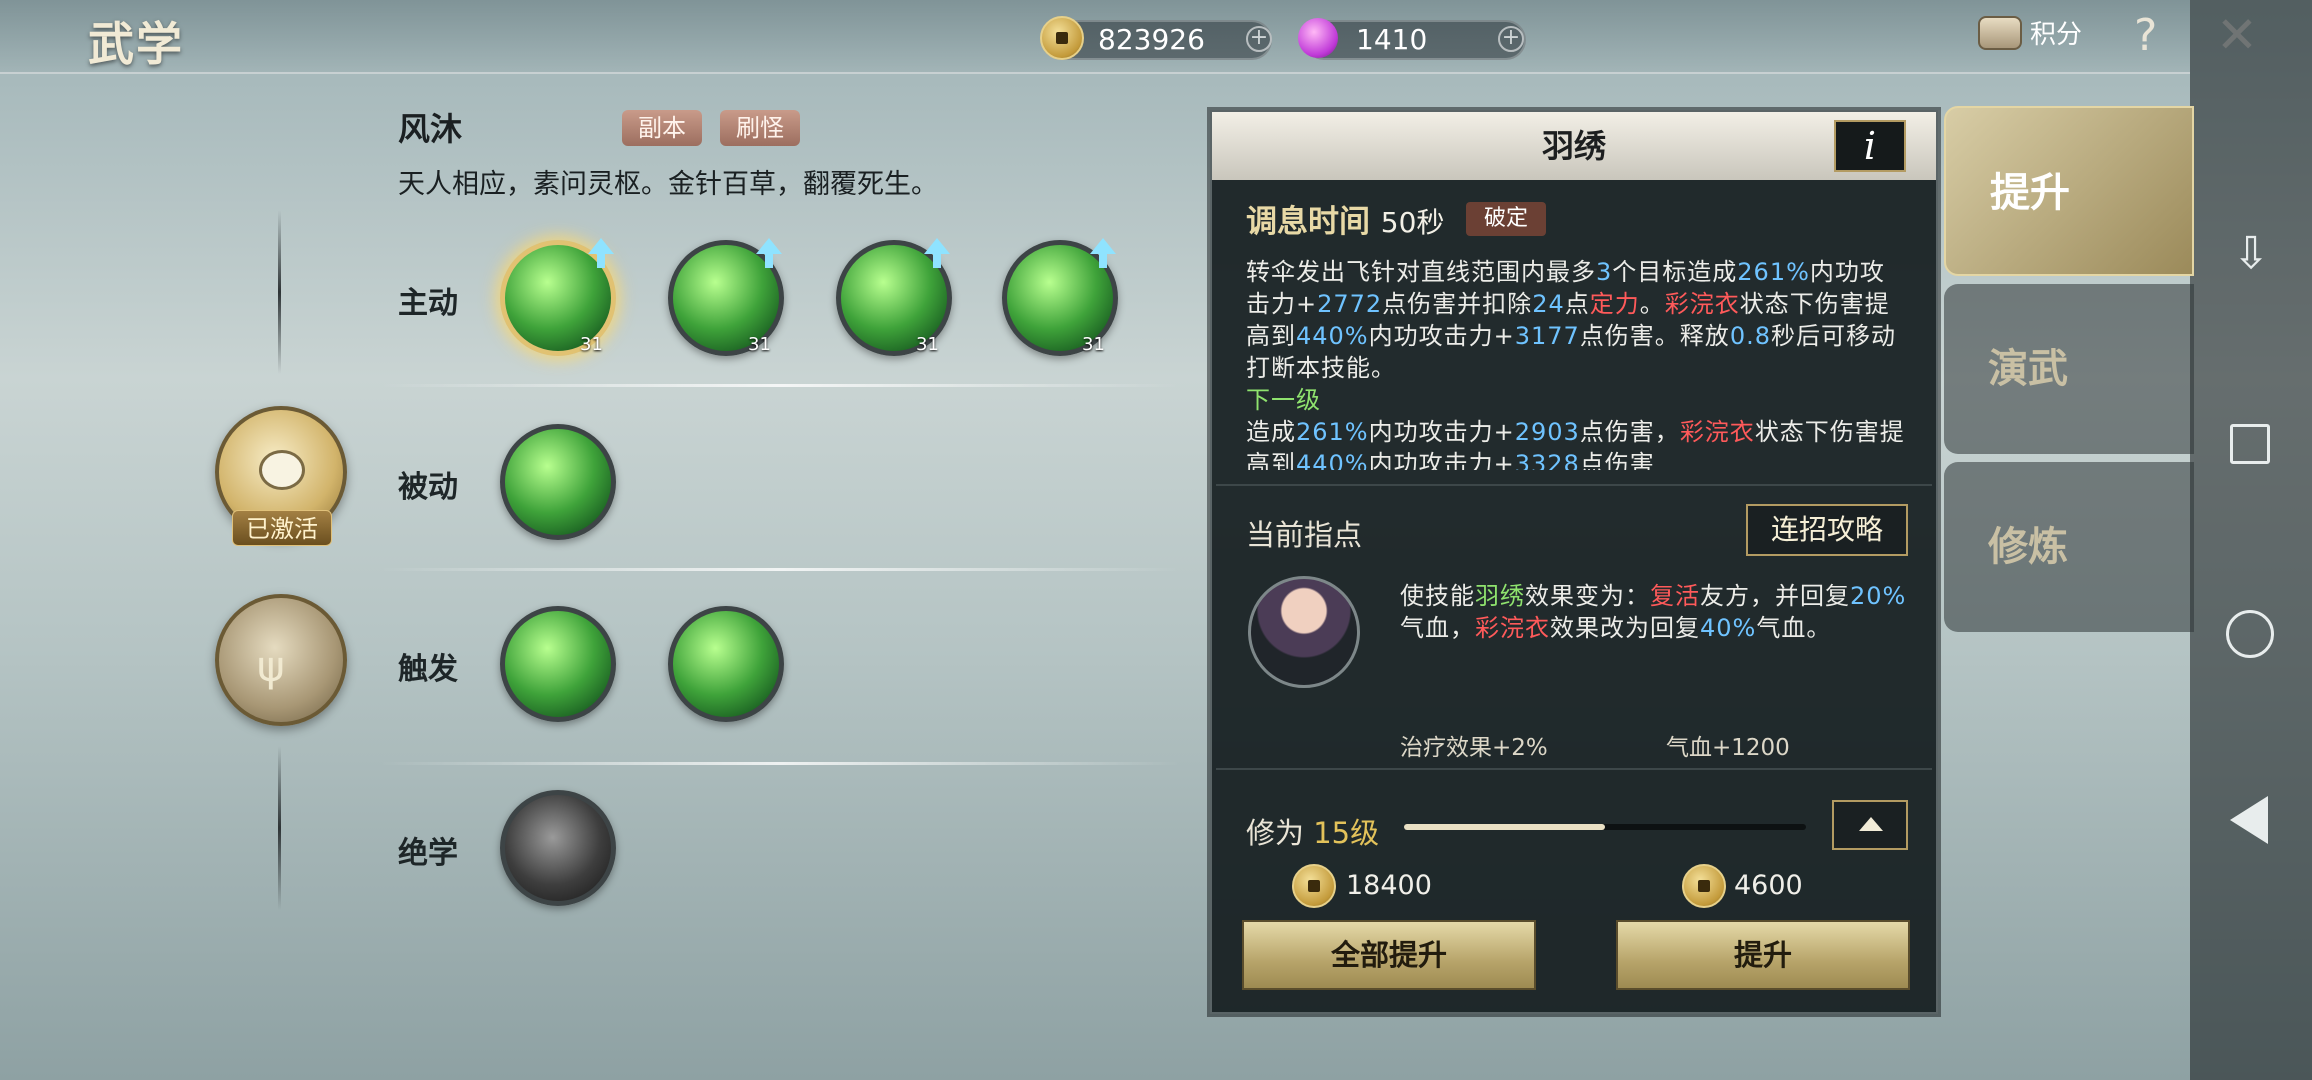 Image resolution: width=2312 pixels, height=1080 pixels. What do you see at coordinates (2056, 35) in the screenshot?
I see `score-label: 积分` at bounding box center [2056, 35].